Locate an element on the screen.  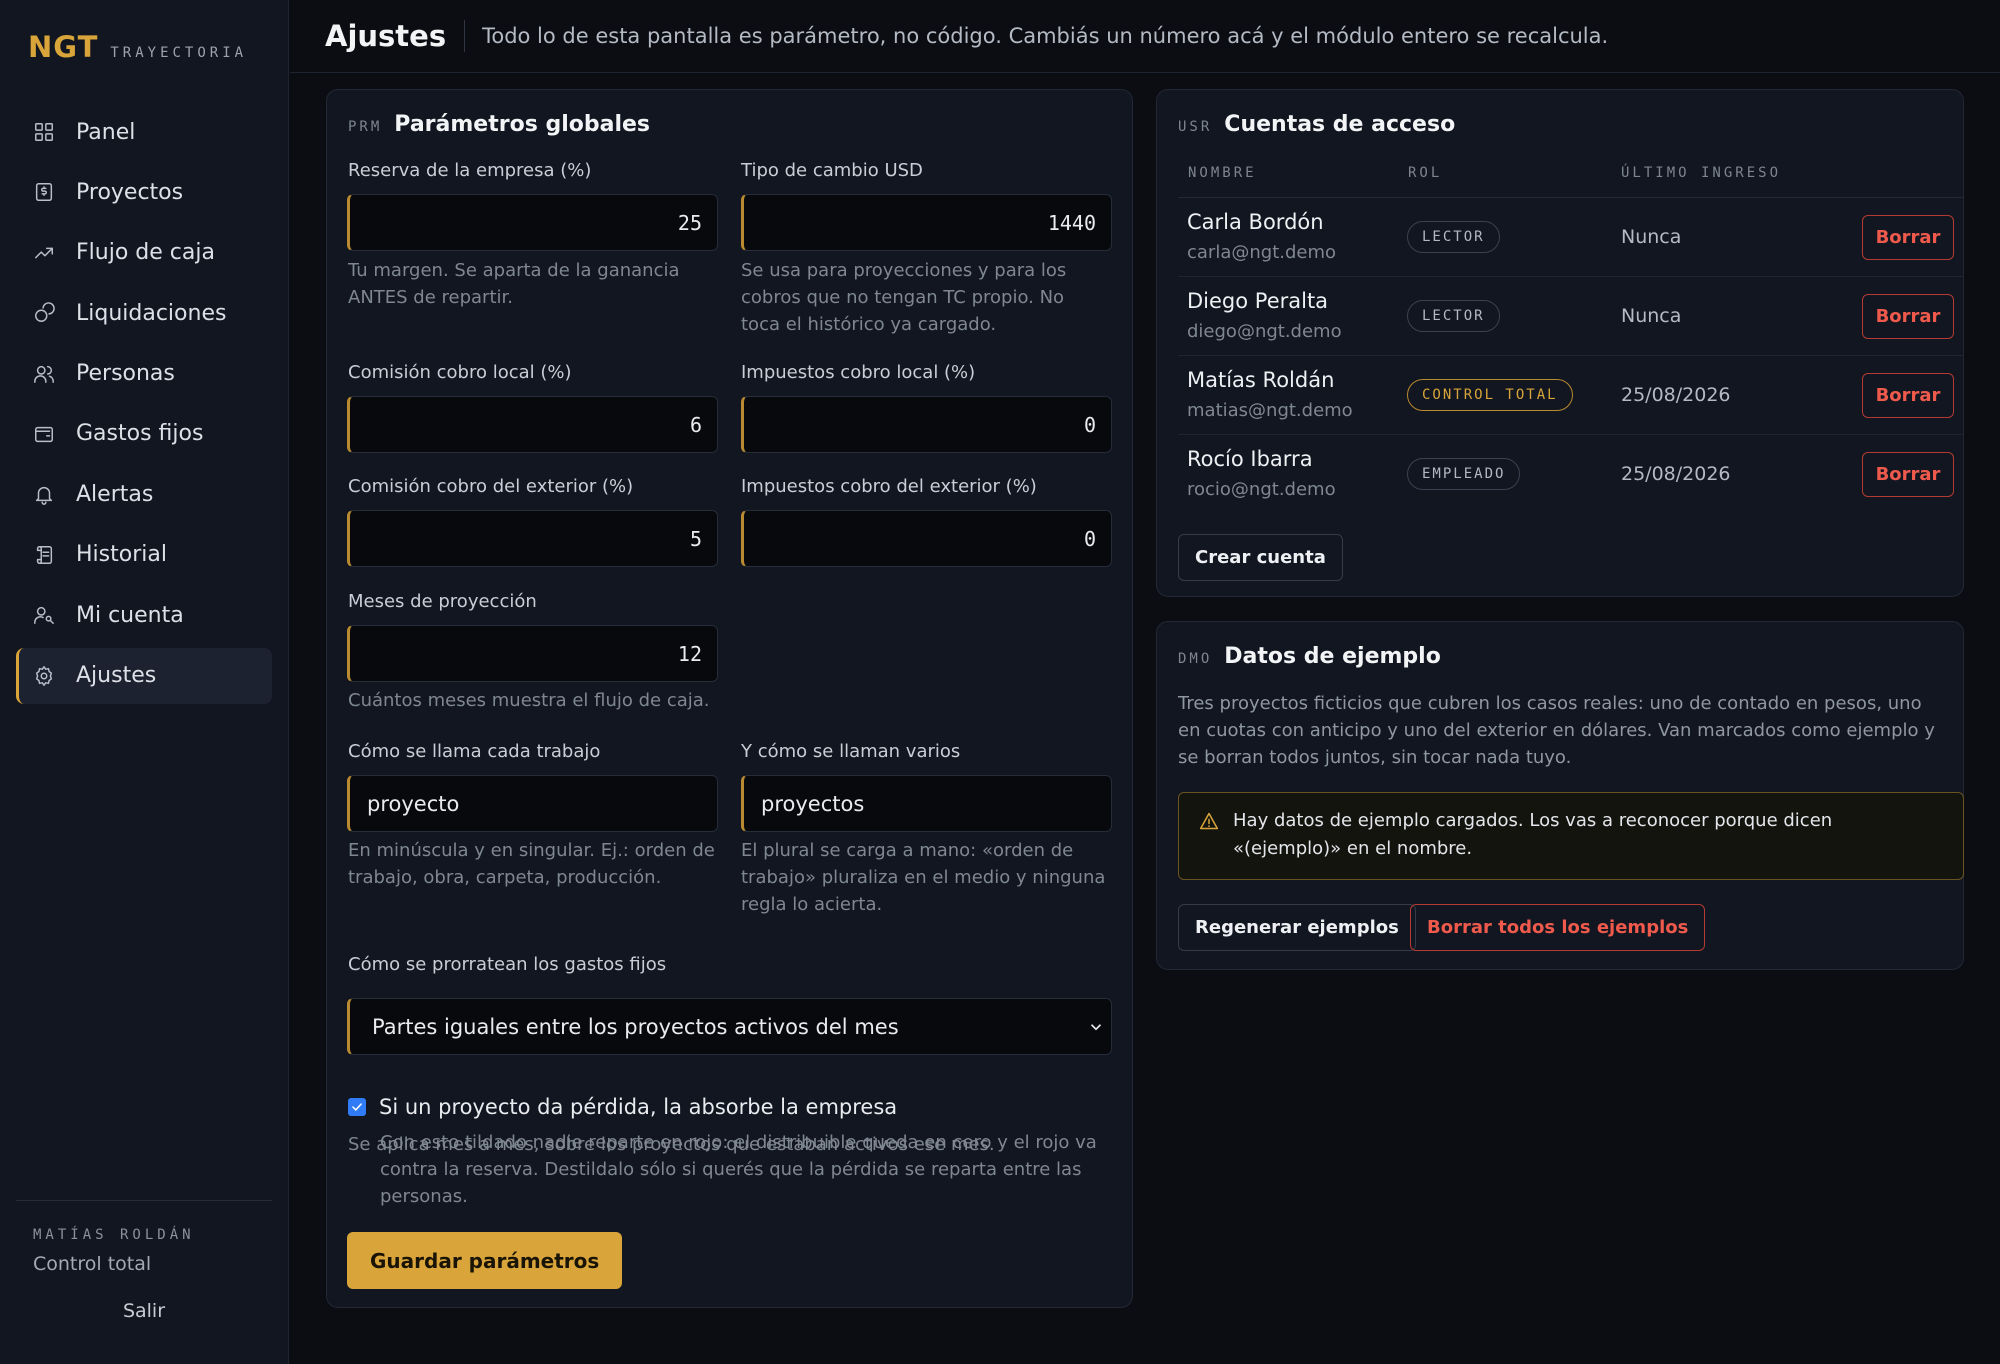
help-line: ANTES de repartir. is located at coordinates (430, 297).